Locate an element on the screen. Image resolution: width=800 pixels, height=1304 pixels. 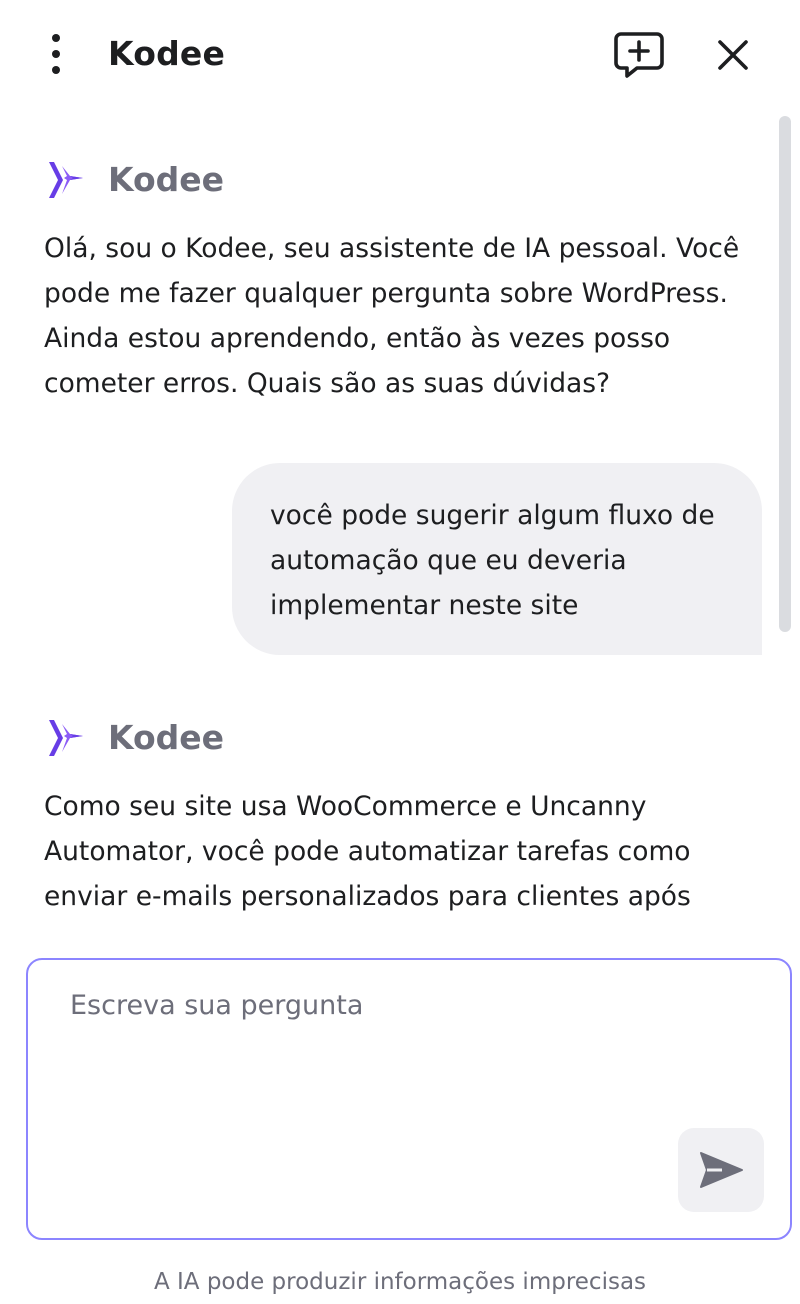
more-options-button is located at coordinates (56, 54).